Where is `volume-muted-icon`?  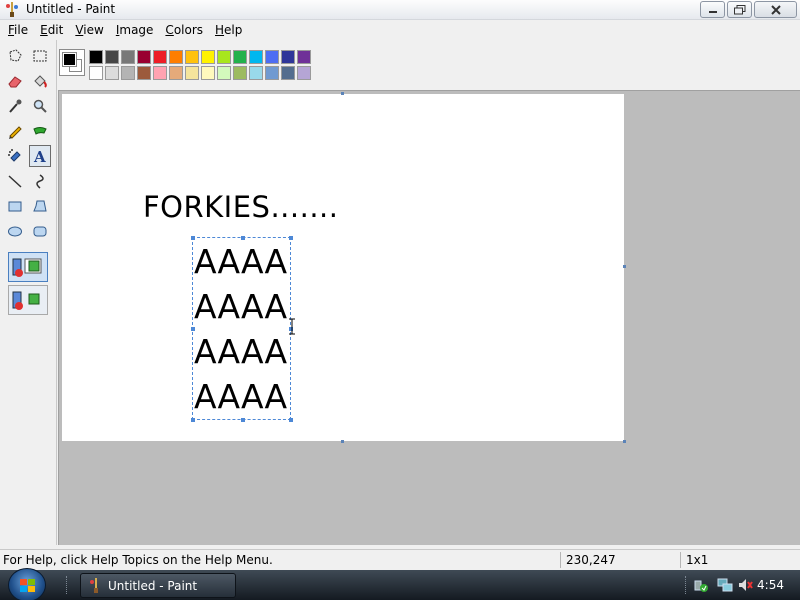 volume-muted-icon is located at coordinates (745, 585).